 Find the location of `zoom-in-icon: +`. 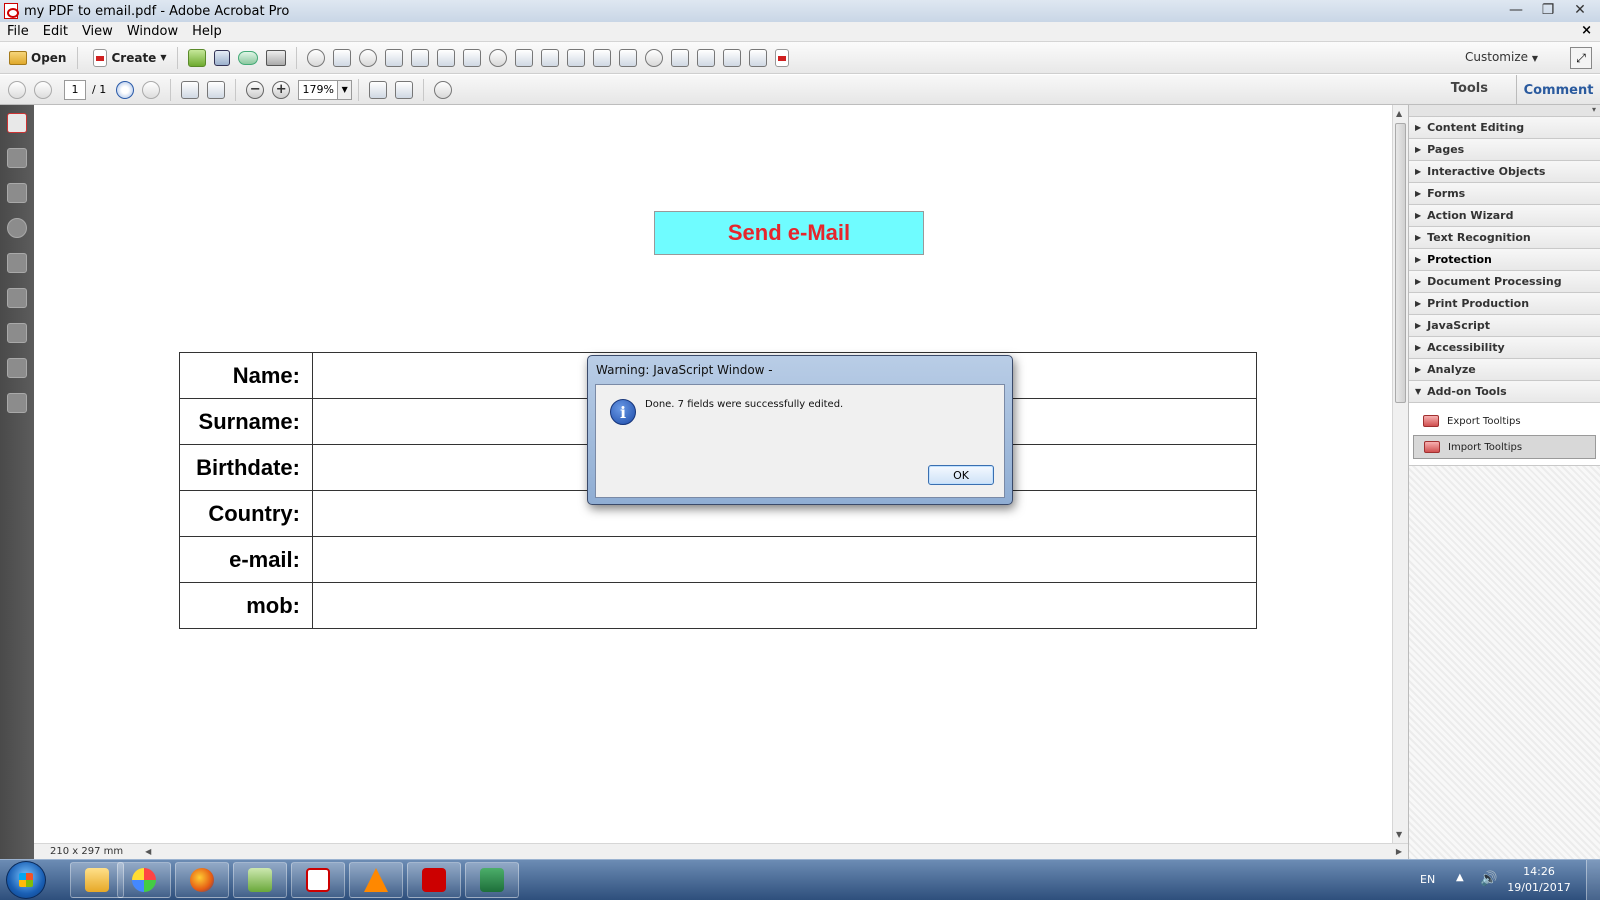

zoom-in-icon: + is located at coordinates (281, 89).